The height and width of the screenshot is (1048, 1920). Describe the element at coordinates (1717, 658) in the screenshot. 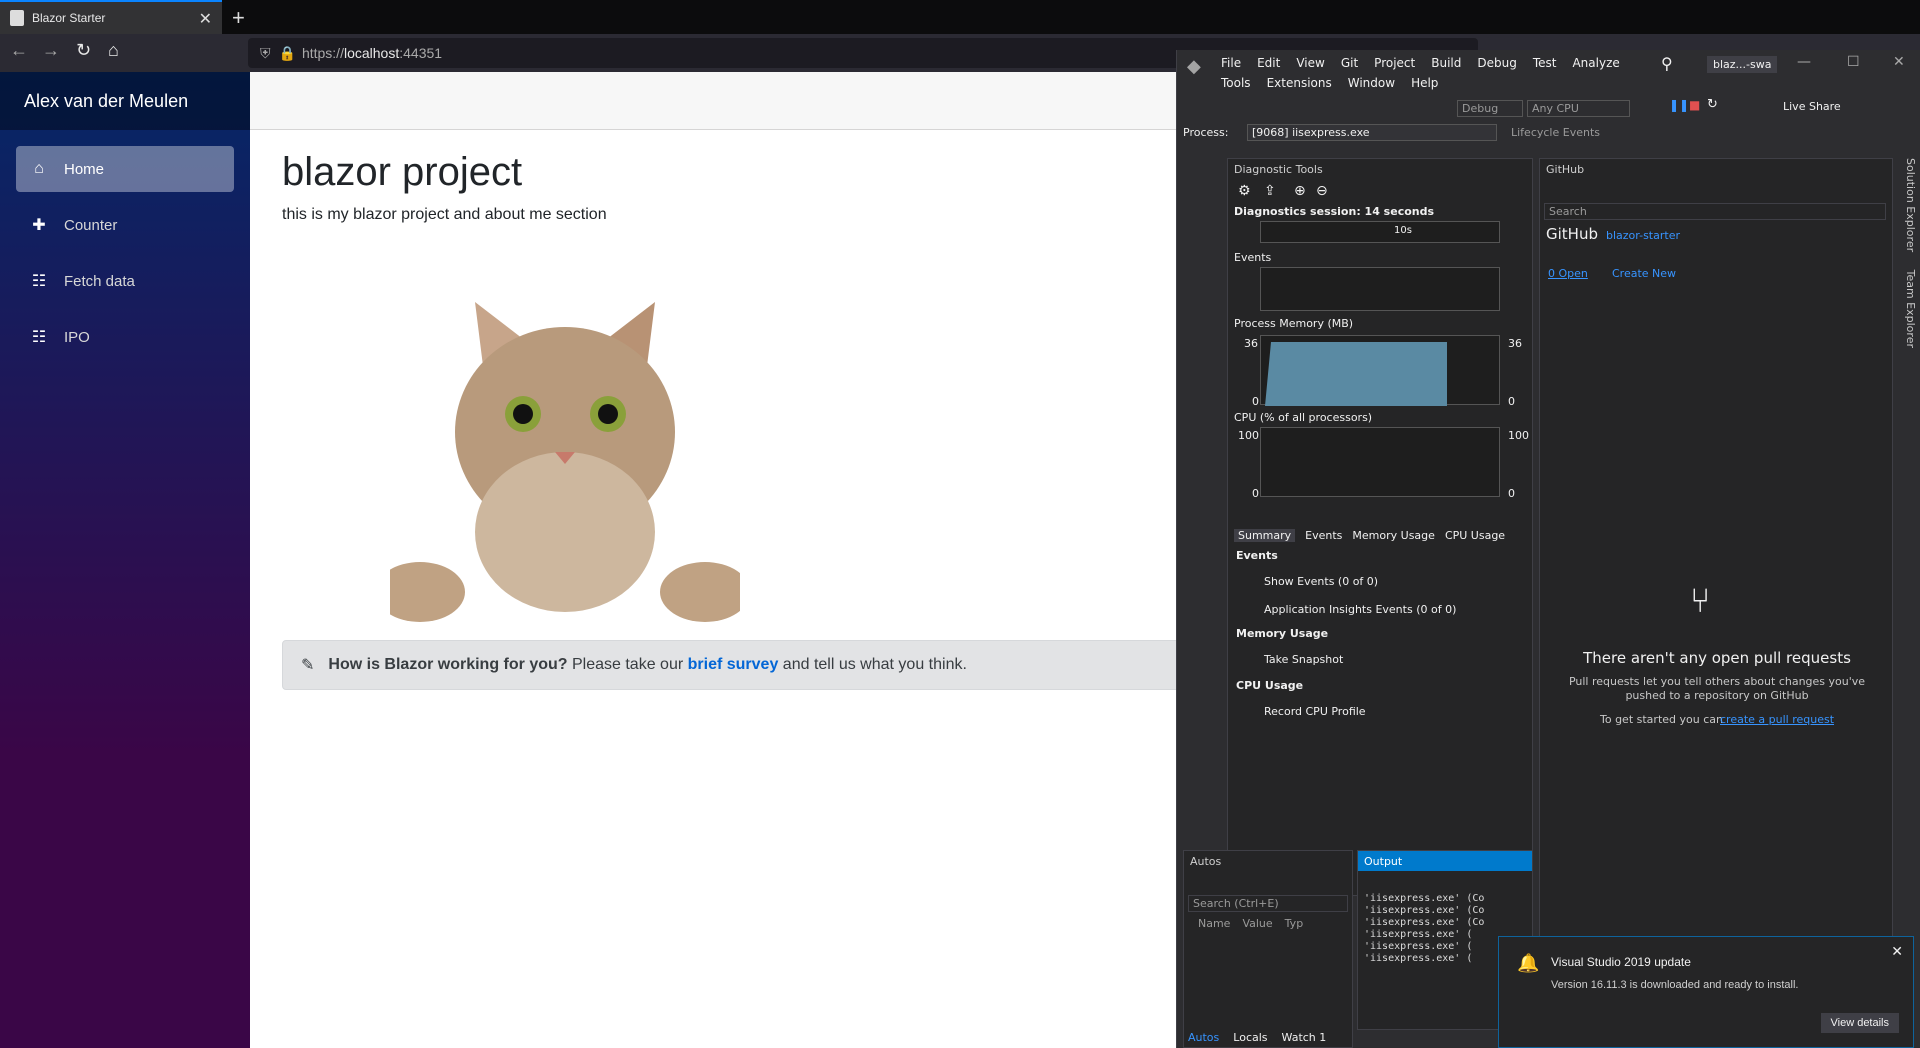

I see `no-pr-heading: There aren't any open pull requests` at that location.